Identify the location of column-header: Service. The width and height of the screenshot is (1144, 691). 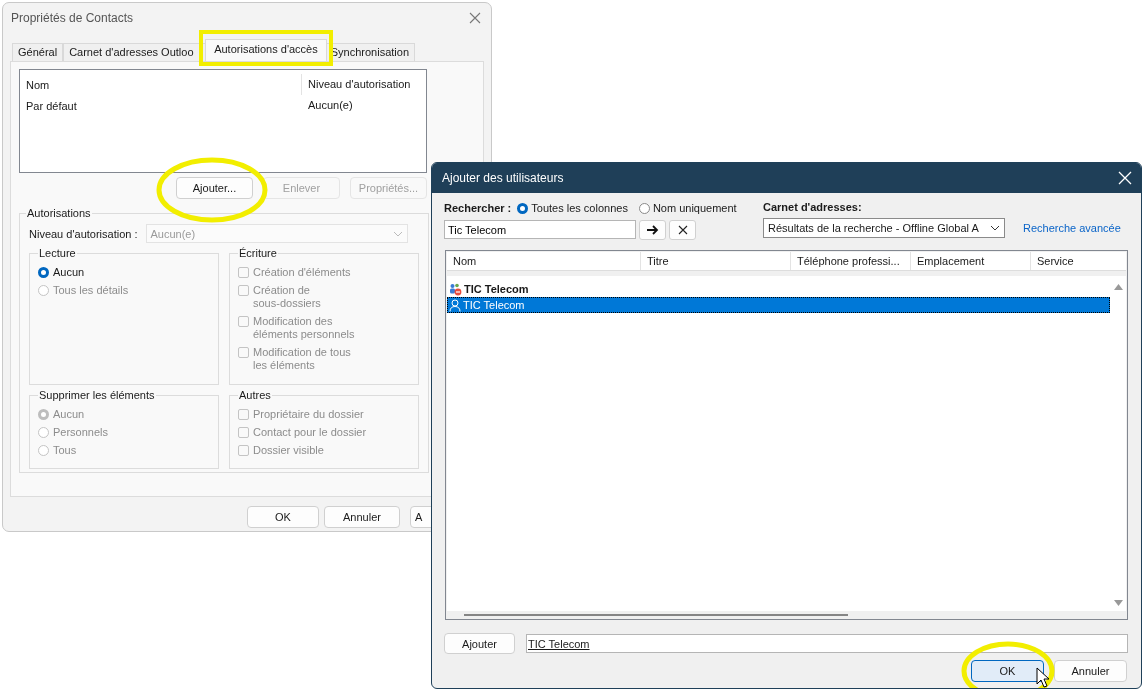
(1071, 261).